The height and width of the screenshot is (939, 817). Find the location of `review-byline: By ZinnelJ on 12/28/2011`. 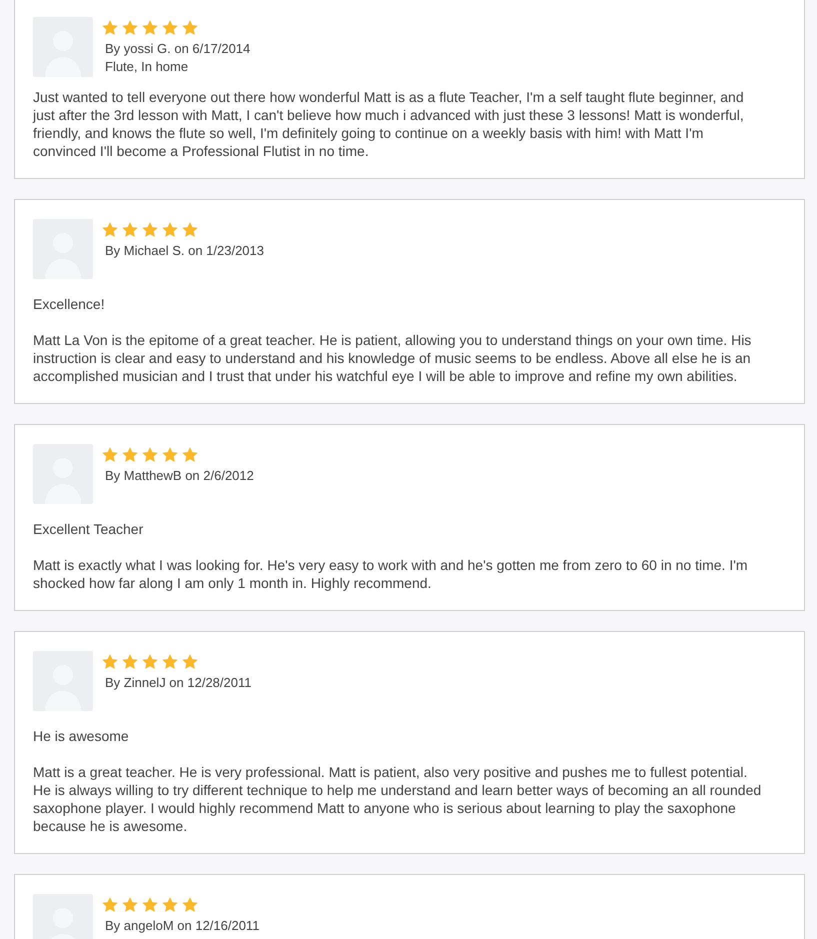

review-byline: By ZinnelJ on 12/28/2011 is located at coordinates (178, 683).